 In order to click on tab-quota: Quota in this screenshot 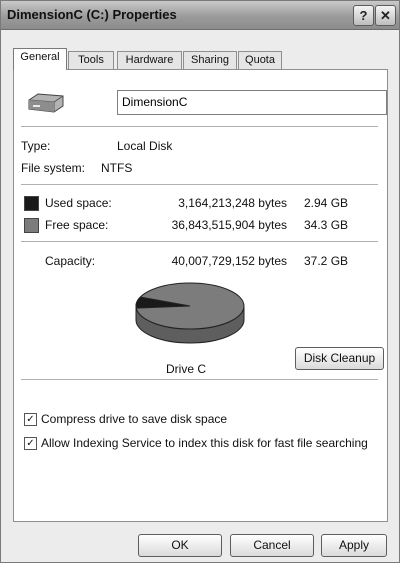, I will do `click(260, 60)`.